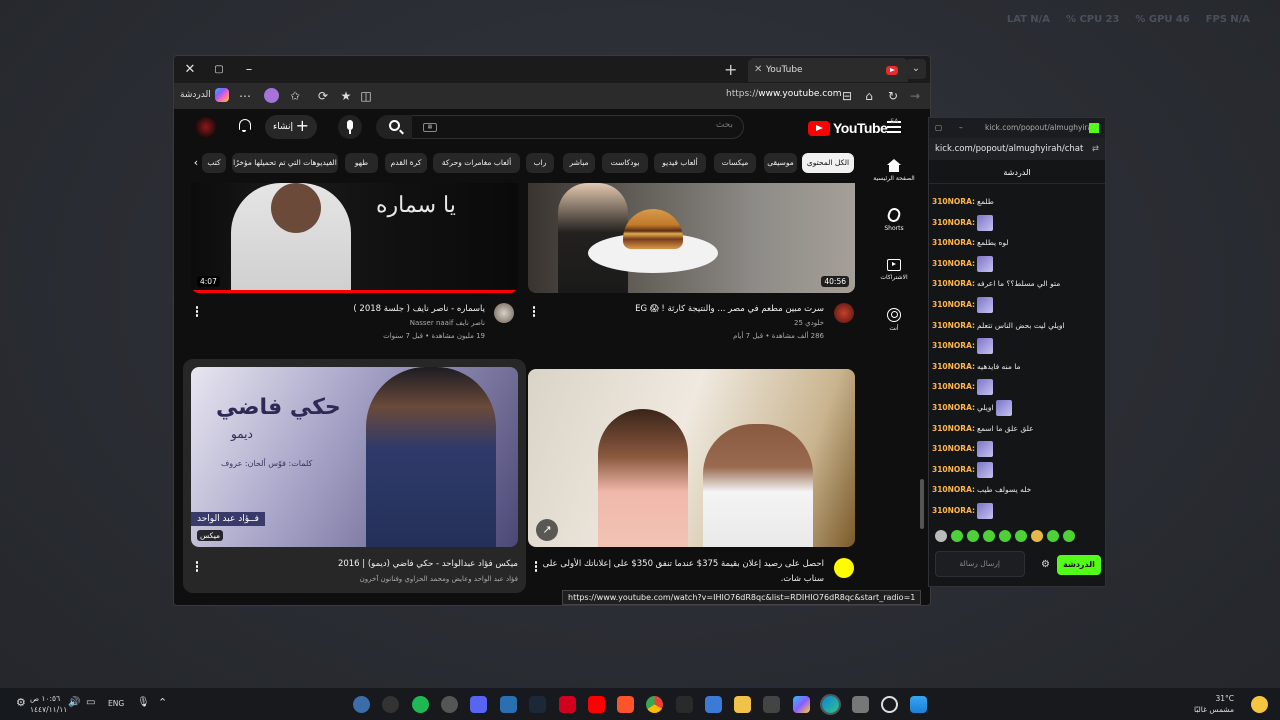 Image resolution: width=1280 pixels, height=720 pixels. Describe the element at coordinates (74, 702) in the screenshot. I see `volume-icon: 🔊` at that location.